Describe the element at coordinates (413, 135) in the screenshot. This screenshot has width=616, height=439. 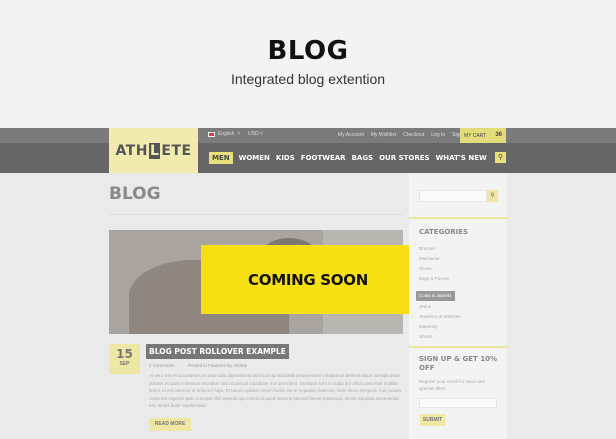
I see `link-checkout: Checkout` at that location.